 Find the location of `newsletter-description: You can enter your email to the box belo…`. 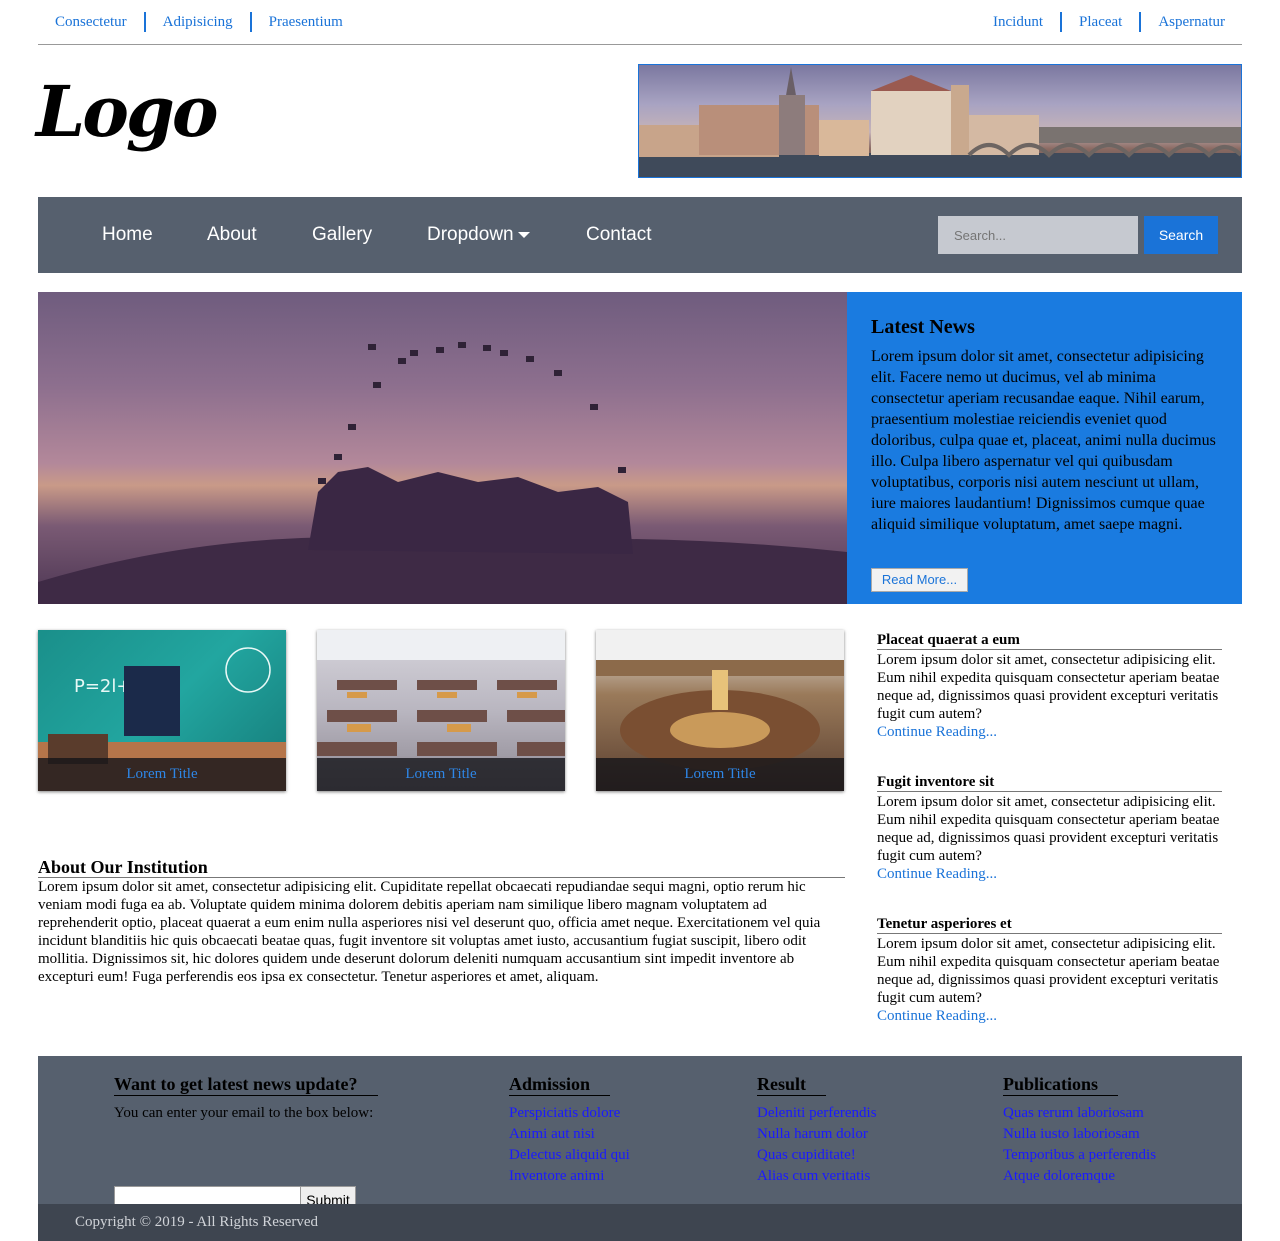

newsletter-description: You can enter your email to the box belo… is located at coordinates (244, 1113).